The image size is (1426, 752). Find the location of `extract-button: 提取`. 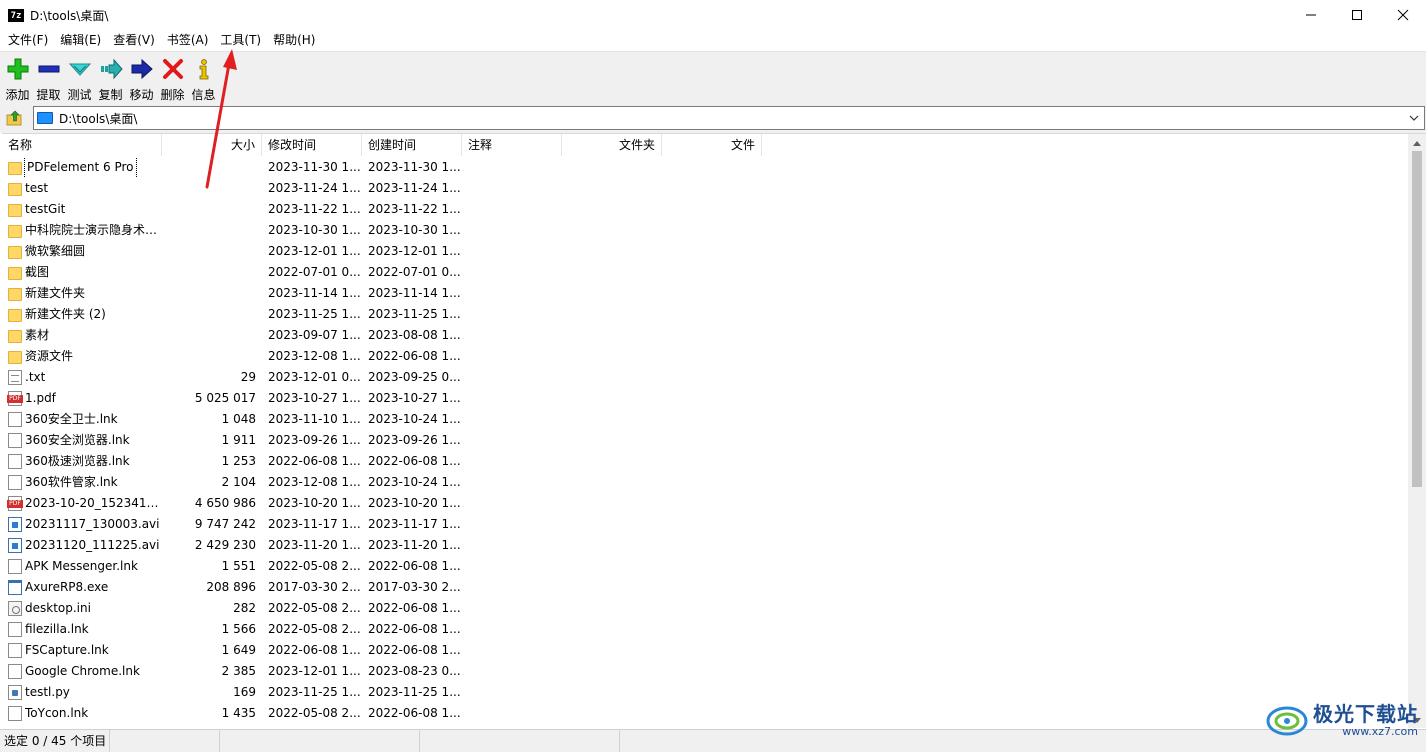

extract-button: 提取 is located at coordinates (48, 78).